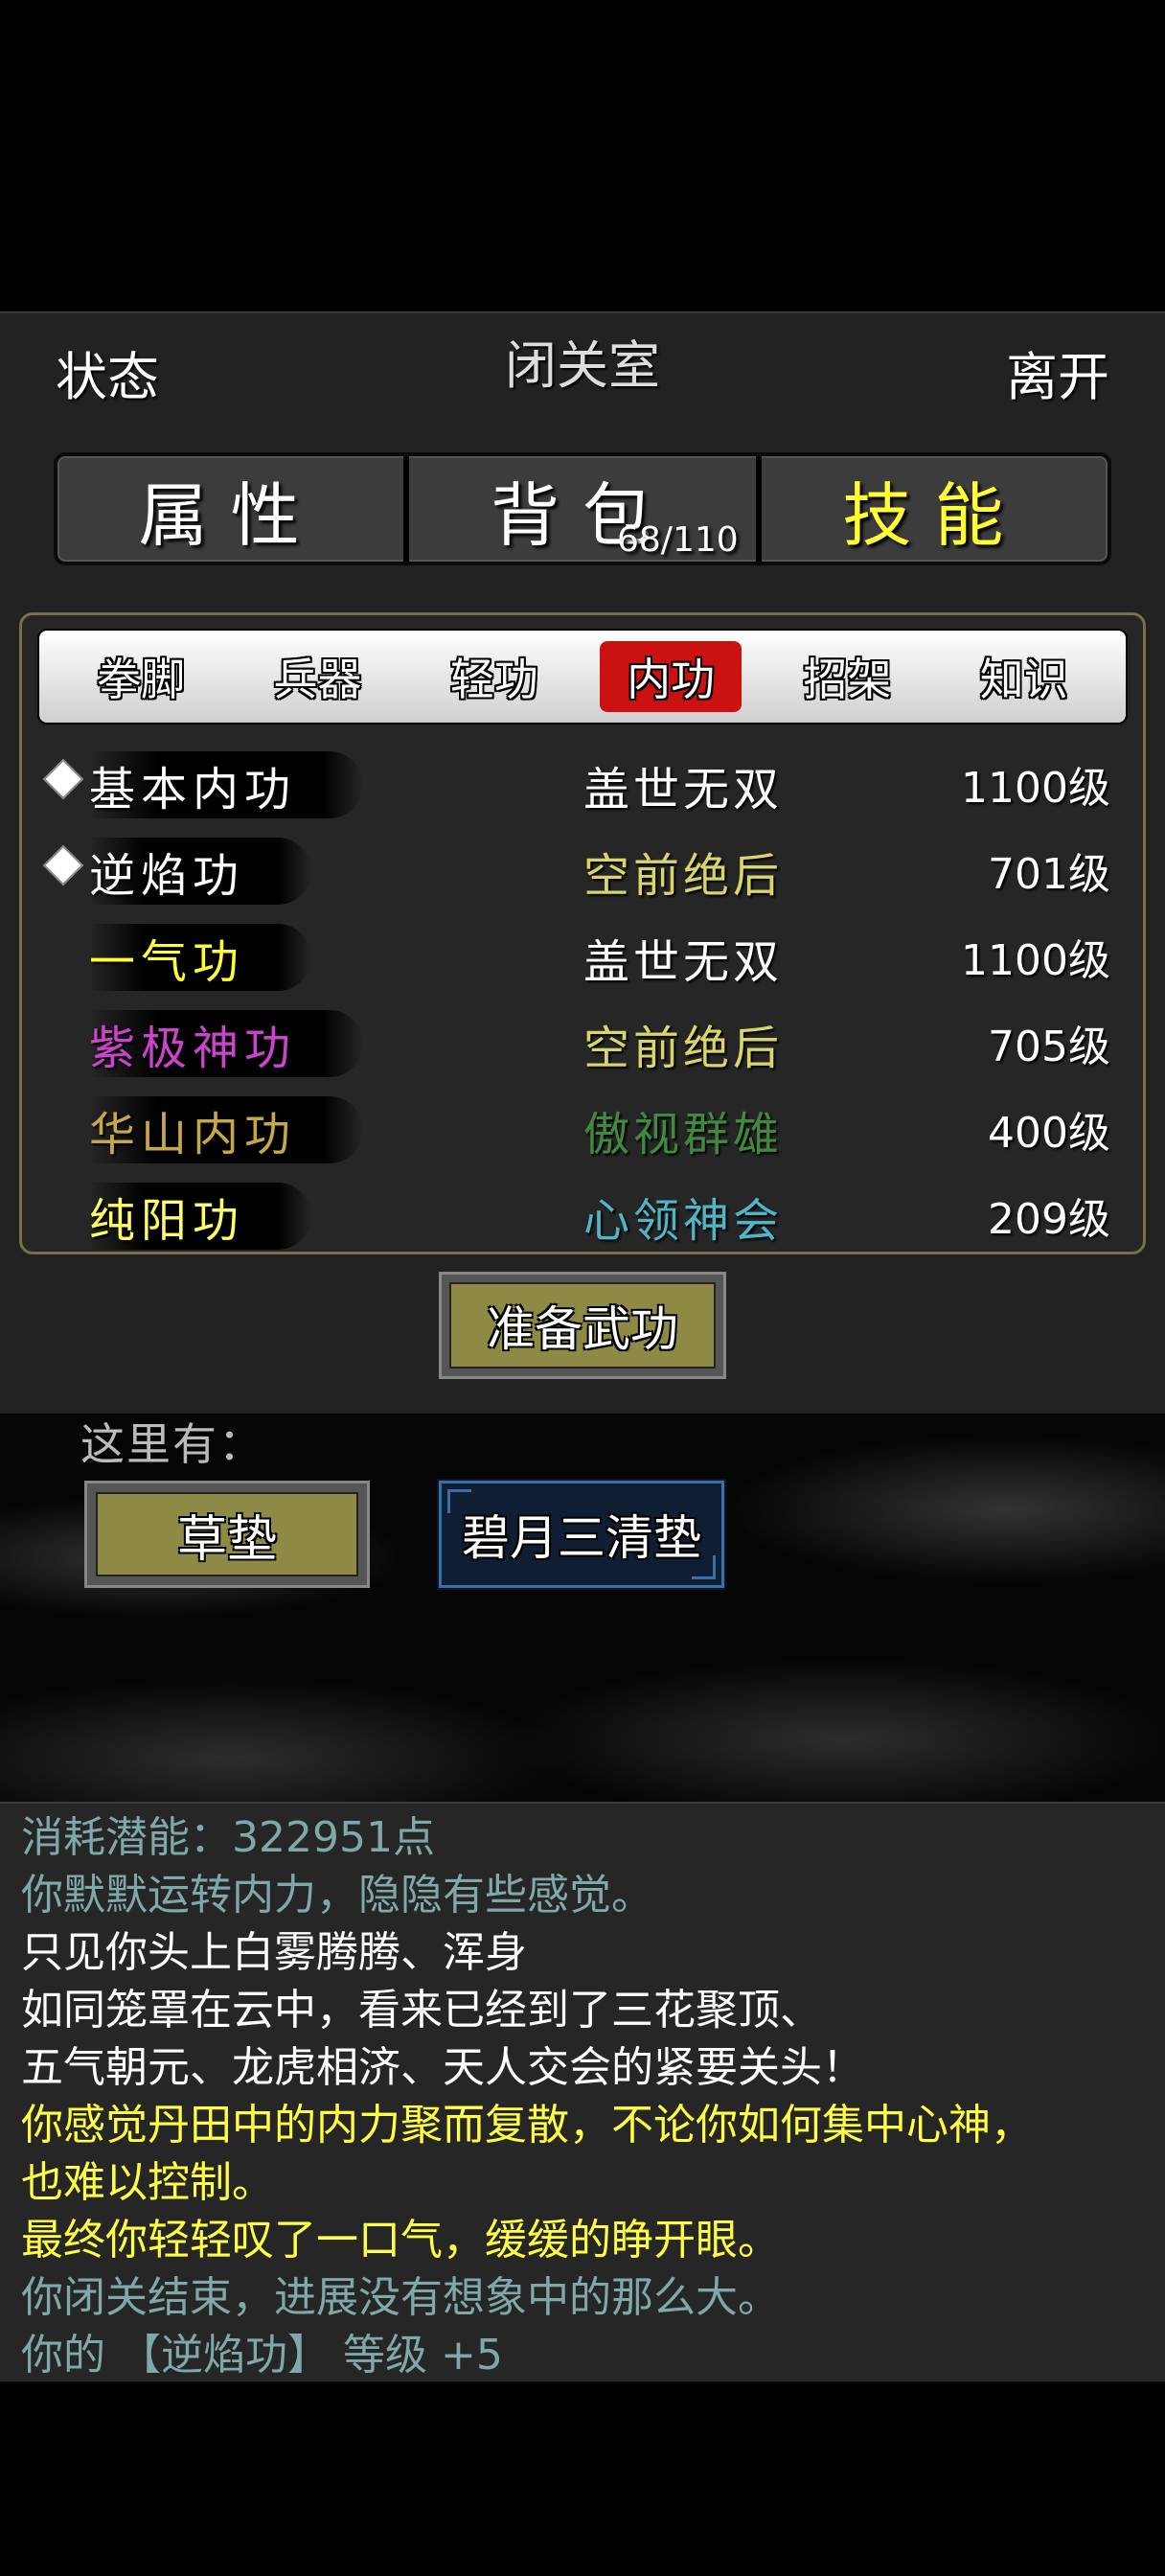 The height and width of the screenshot is (2576, 1165). I want to click on leave-button: 离开, so click(1058, 372).